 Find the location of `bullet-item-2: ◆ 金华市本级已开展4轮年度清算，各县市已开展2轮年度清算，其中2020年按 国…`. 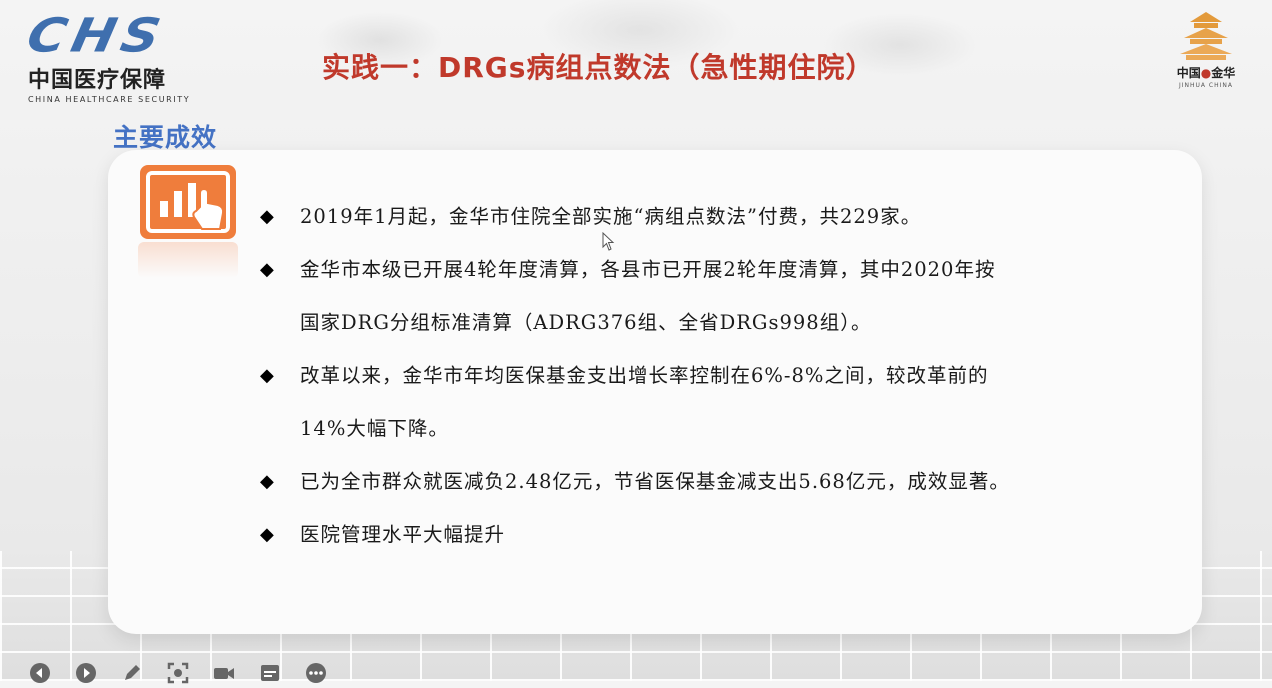

bullet-item-2: ◆ 金华市本级已开展4轮年度清算，各县市已开展2轮年度清算，其中2020年按 国… is located at coordinates (700, 296).